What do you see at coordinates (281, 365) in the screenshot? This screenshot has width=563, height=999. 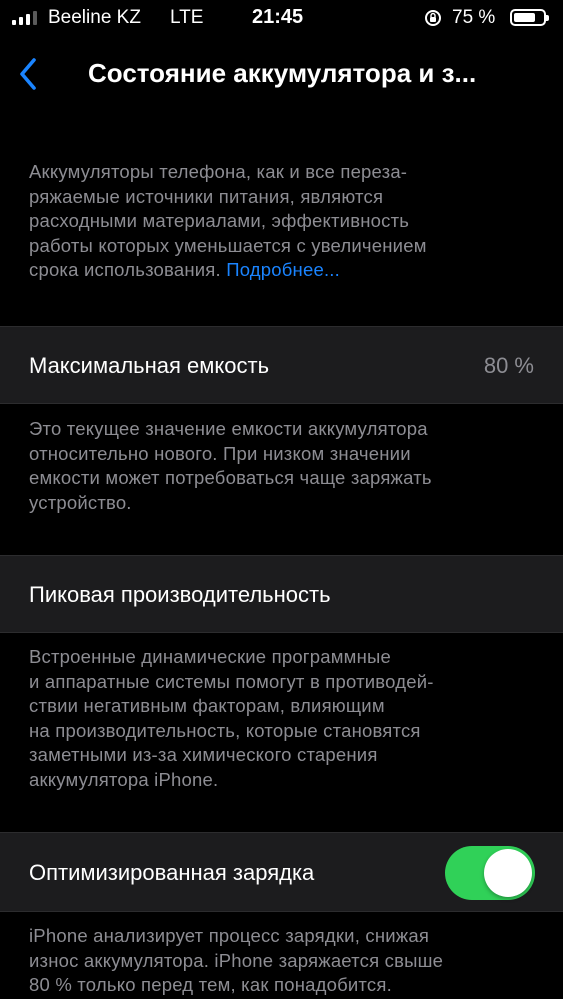 I see `max-capacity-row: Максимальная емкость 80 %` at bounding box center [281, 365].